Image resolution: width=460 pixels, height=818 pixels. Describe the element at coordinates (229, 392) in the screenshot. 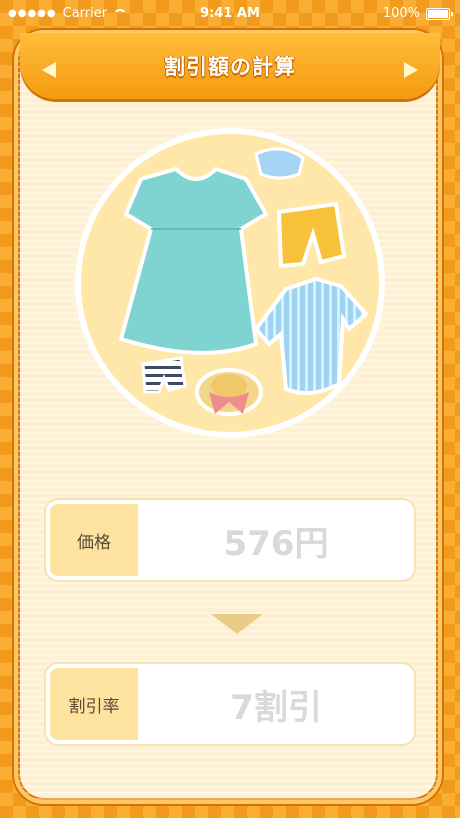

I see `straw-hat-icon` at that location.